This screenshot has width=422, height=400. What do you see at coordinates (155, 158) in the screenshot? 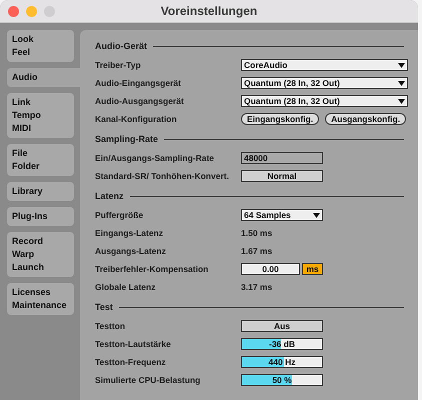
I see `setting-label: Ein/Ausgangs-Sampling-Rate` at bounding box center [155, 158].